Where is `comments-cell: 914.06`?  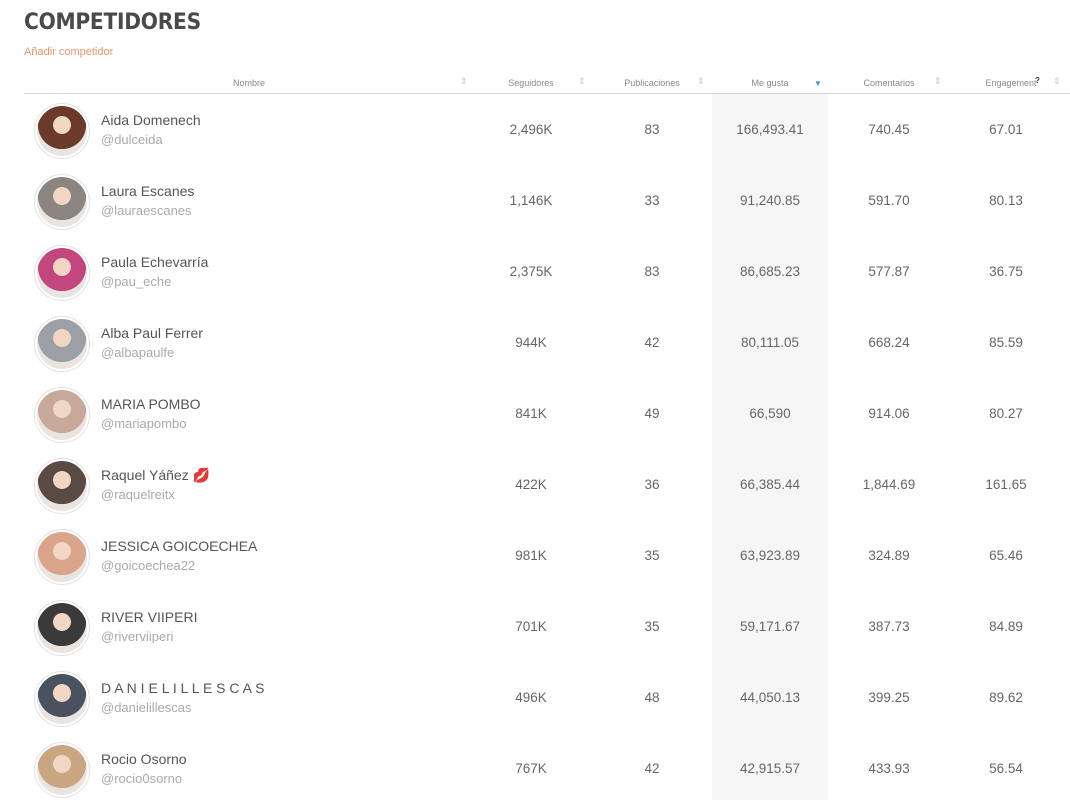
comments-cell: 914.06 is located at coordinates (889, 413).